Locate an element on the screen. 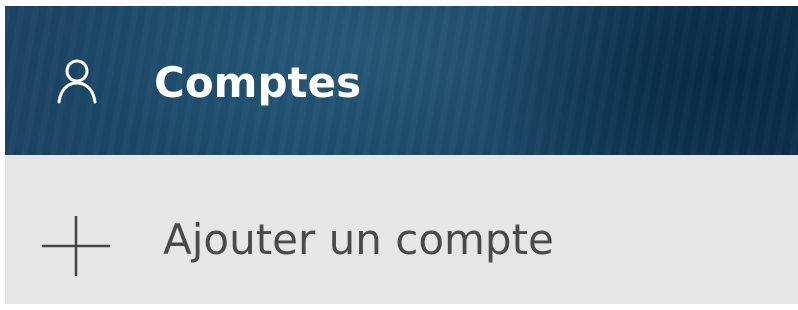  add-account-label: Ajouter un compte is located at coordinates (358, 239).